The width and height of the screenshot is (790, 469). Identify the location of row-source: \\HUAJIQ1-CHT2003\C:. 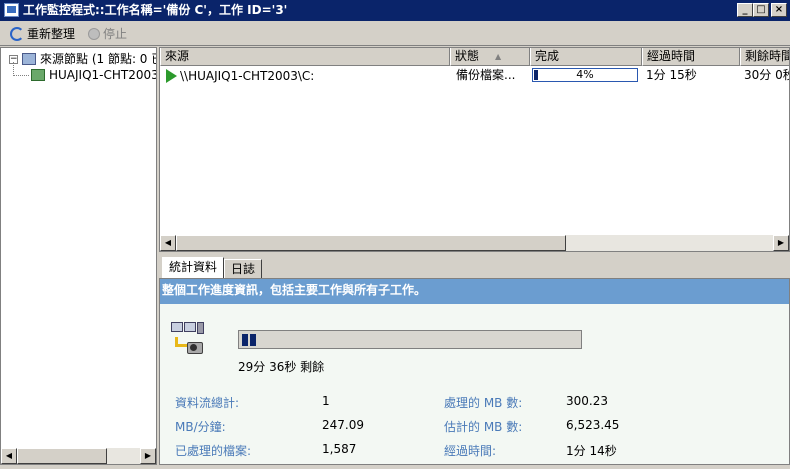
(240, 76).